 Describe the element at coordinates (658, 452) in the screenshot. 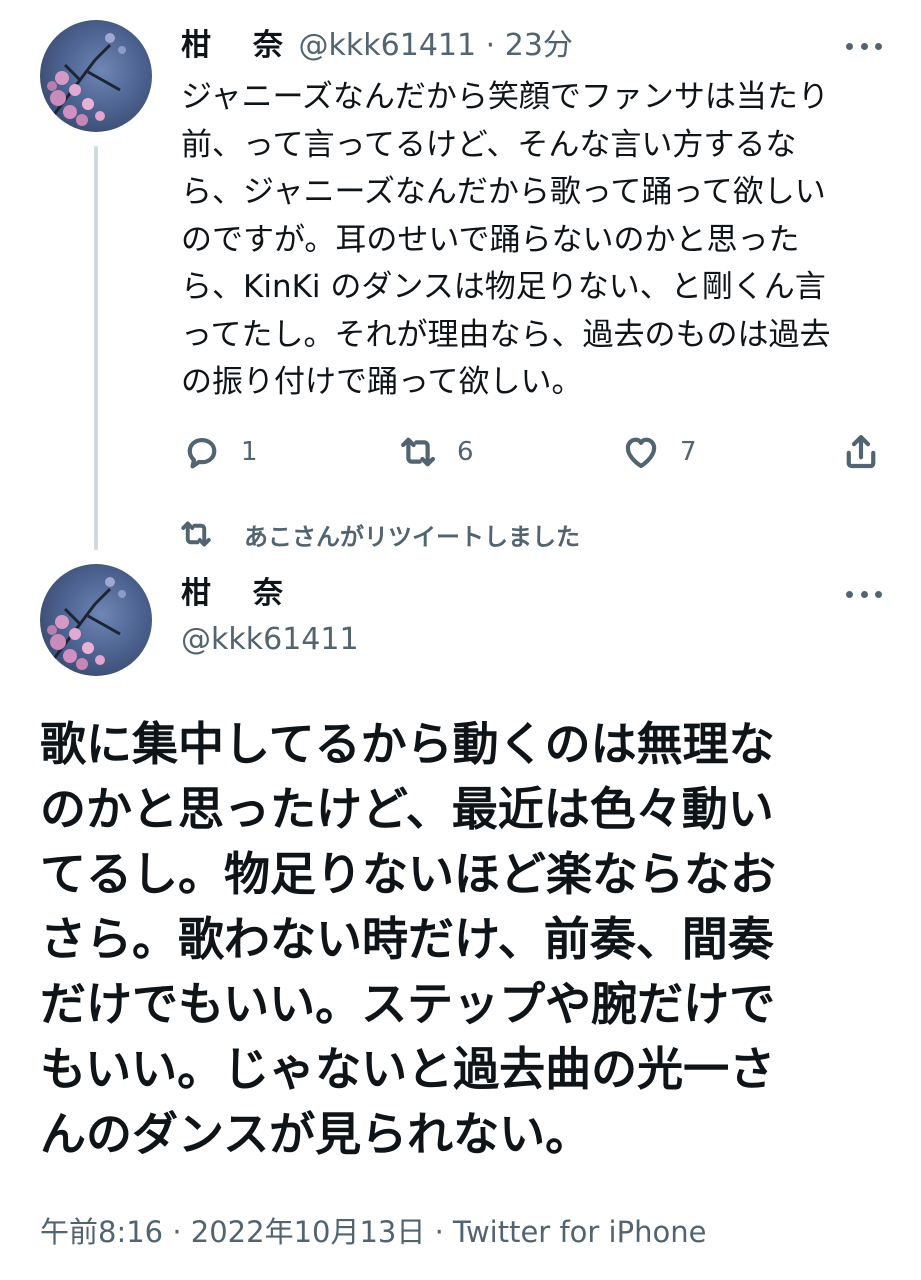

I see `like-button: 7` at that location.